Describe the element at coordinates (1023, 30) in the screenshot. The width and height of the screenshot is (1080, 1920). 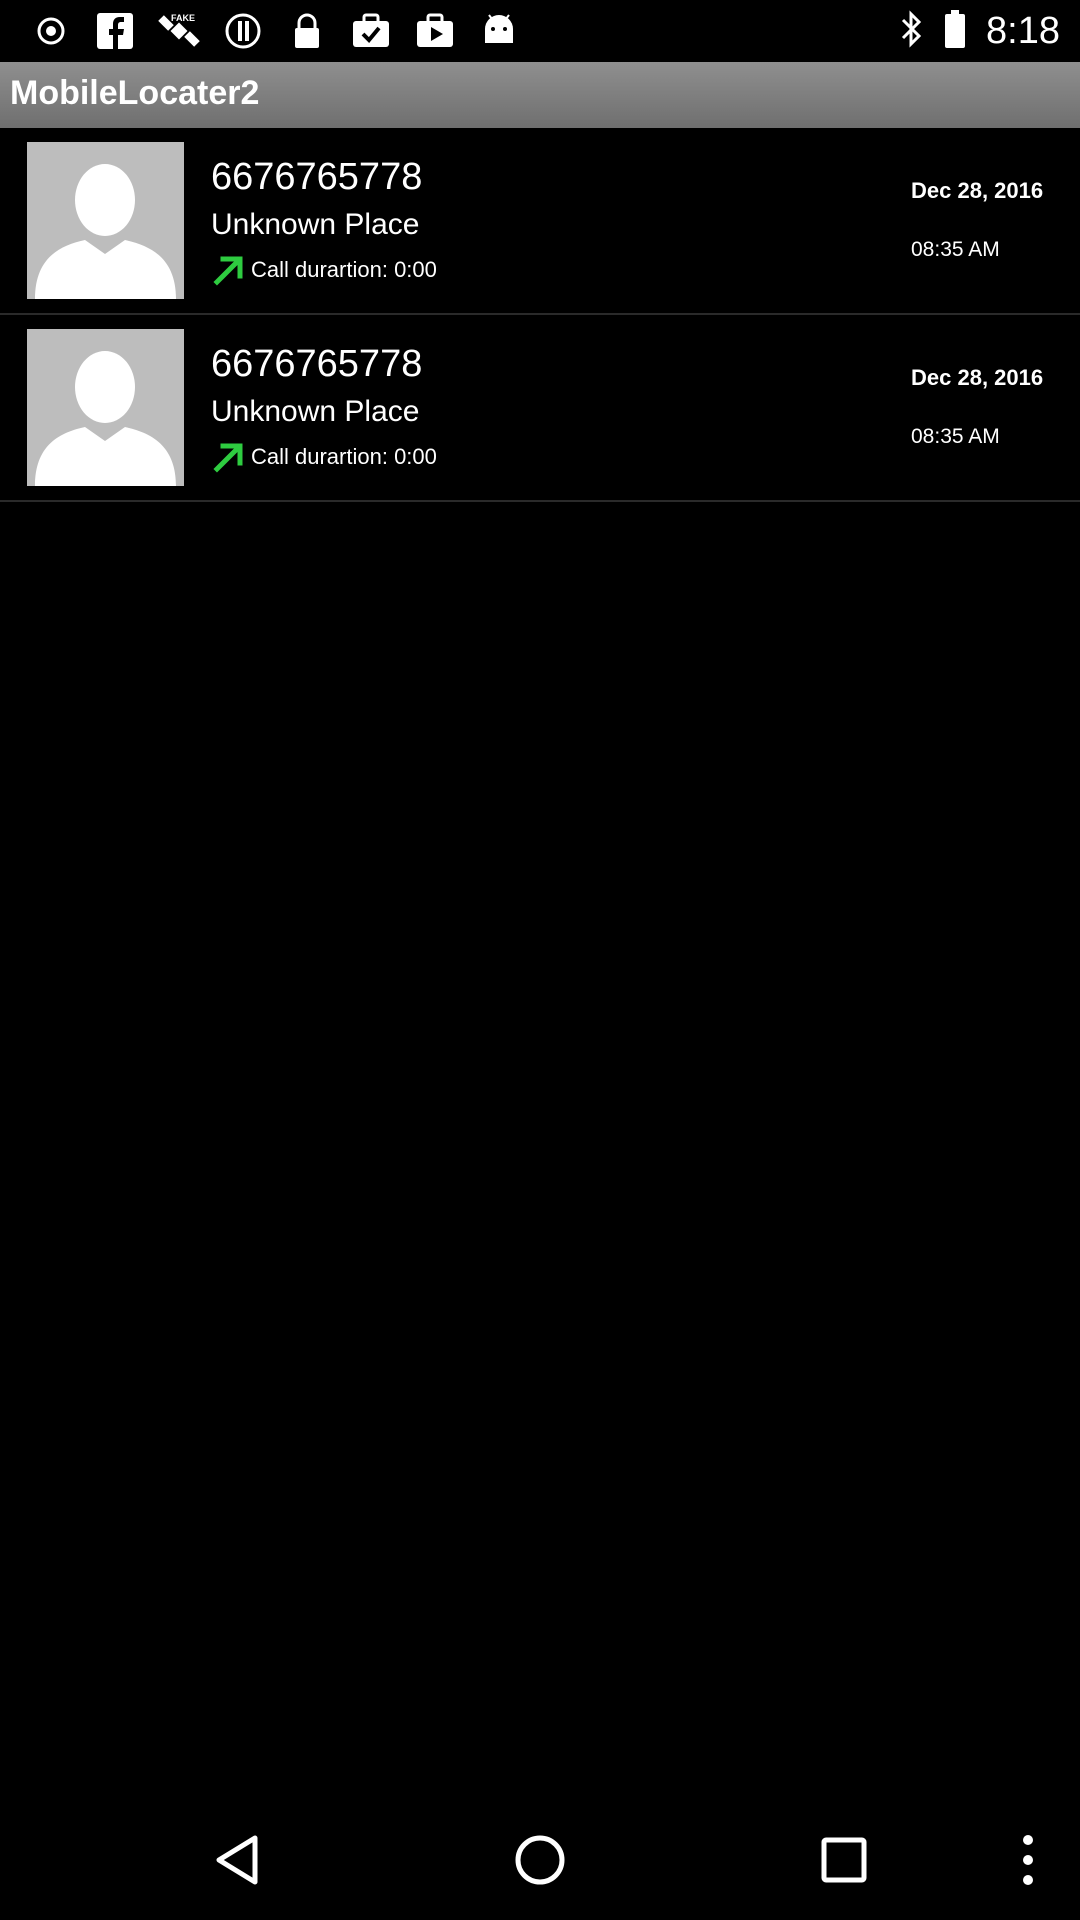
I see `status-clock: 8:18` at that location.